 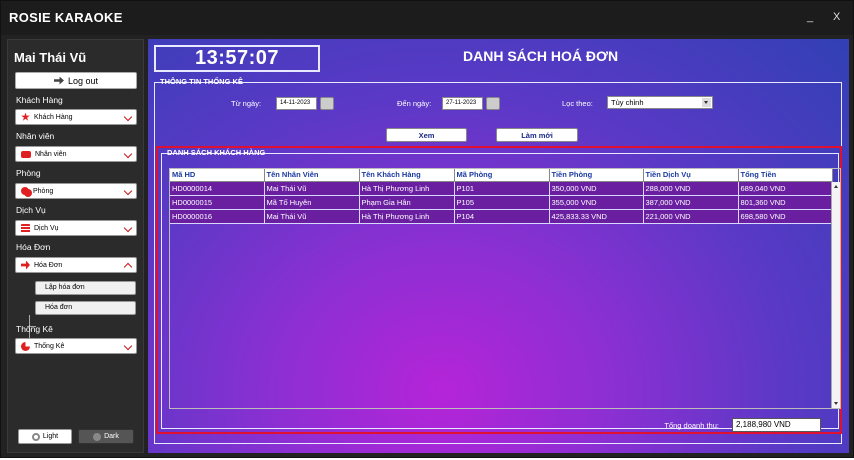 I want to click on title-bar: ROSIE KARAOKE _ X, so click(x=427, y=18).